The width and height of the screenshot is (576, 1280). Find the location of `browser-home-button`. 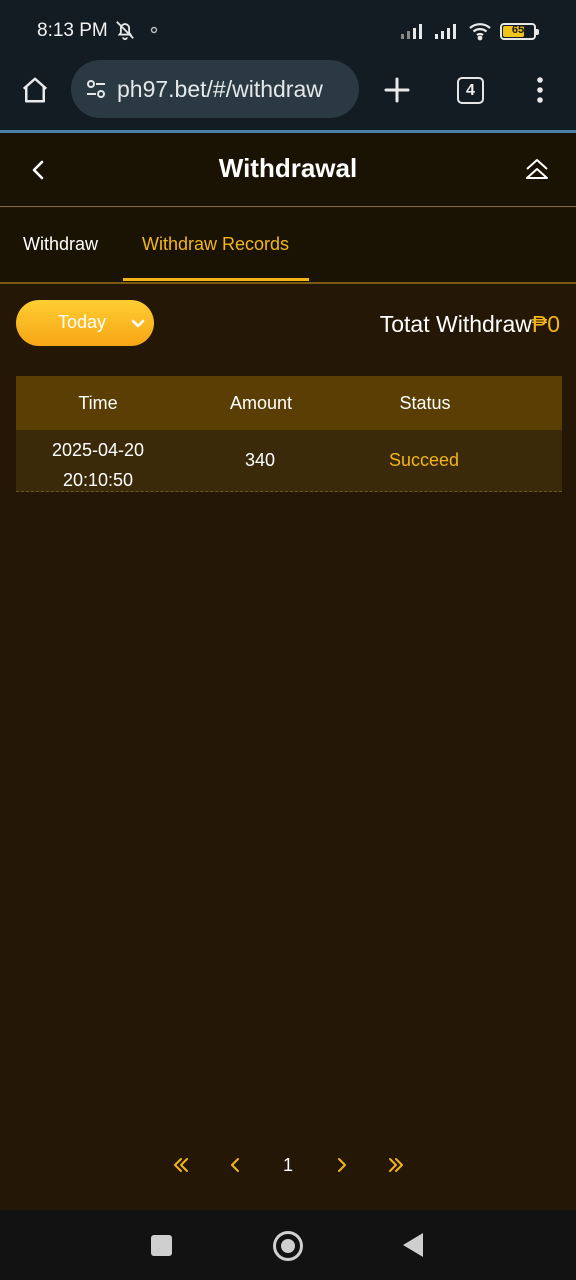

browser-home-button is located at coordinates (35, 90).